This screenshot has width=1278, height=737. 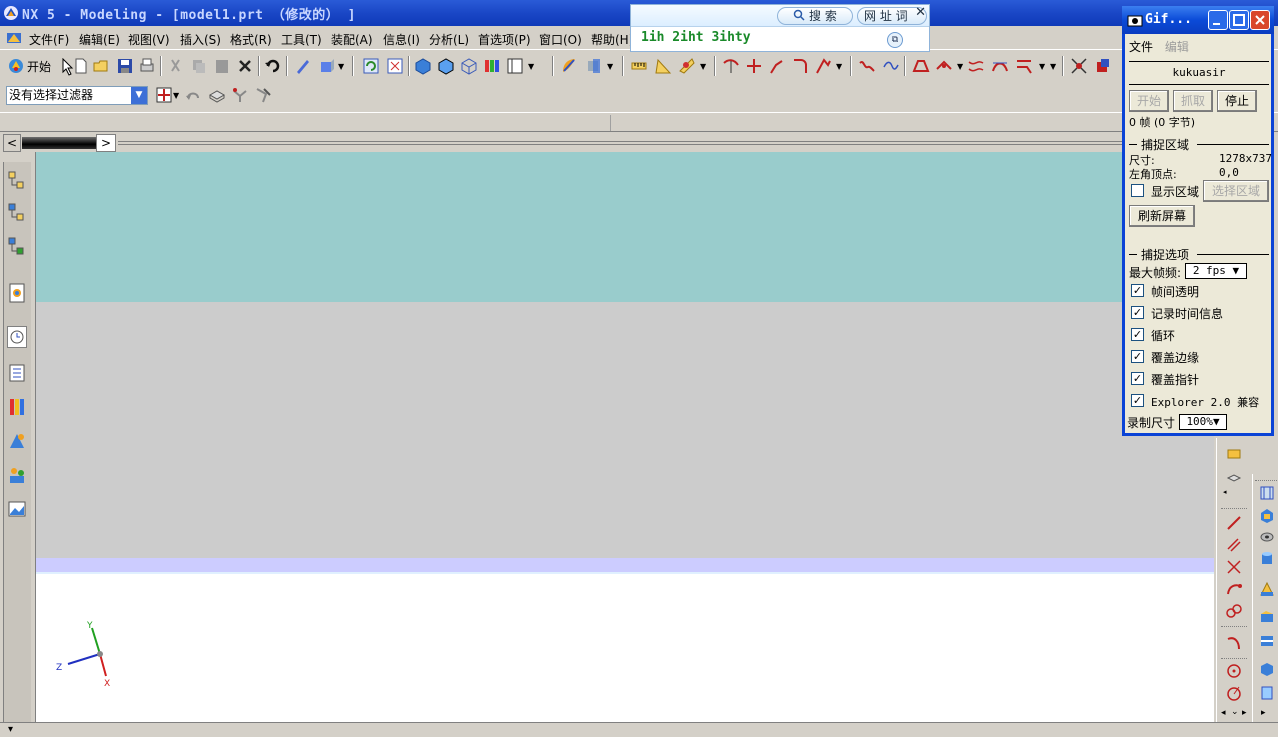 What do you see at coordinates (17, 509) in the screenshot?
I see `history-image-icon` at bounding box center [17, 509].